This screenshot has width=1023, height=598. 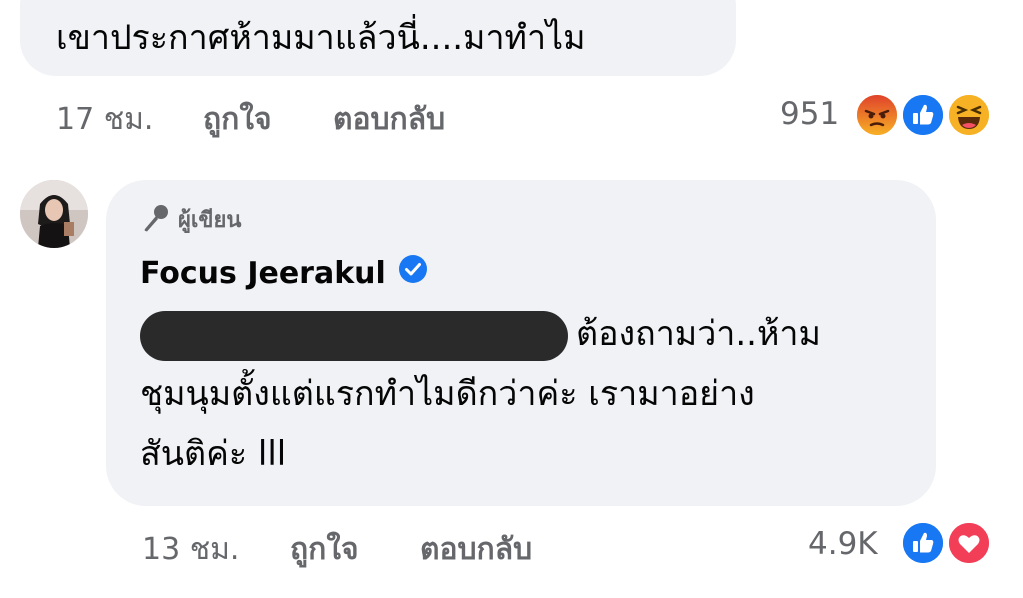 I want to click on microphone-icon, so click(x=155, y=220).